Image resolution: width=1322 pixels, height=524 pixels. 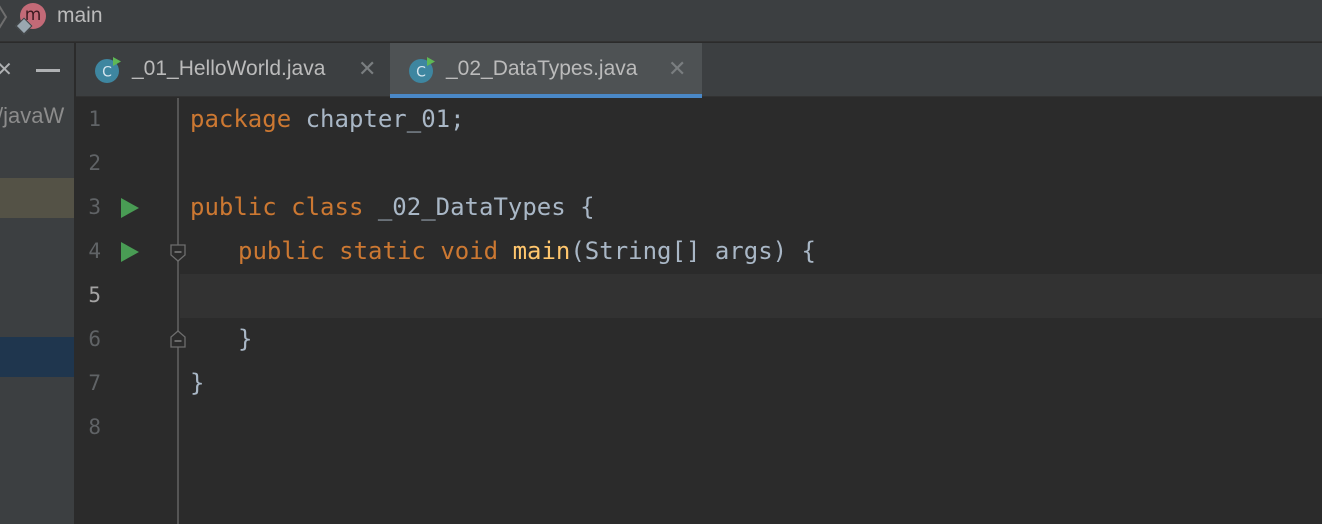 I want to click on keyword-token: class, so click(x=327, y=207).